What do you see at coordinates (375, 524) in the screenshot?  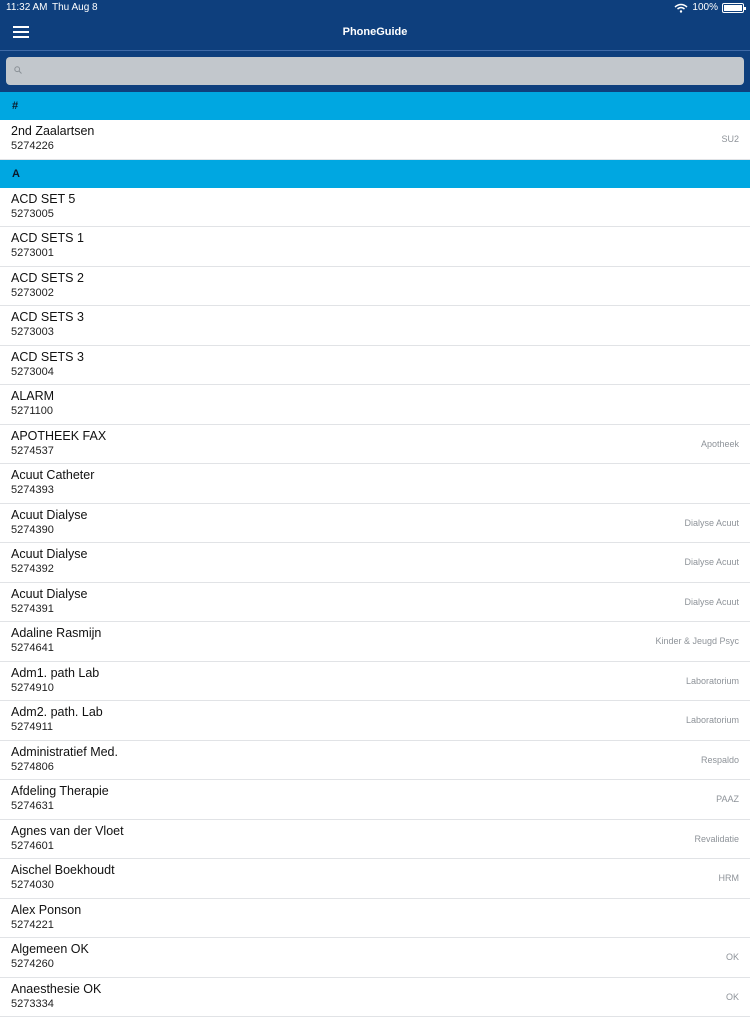 I see `list-item: Acuut Dialyse 5274390 Dialyse Acuut` at bounding box center [375, 524].